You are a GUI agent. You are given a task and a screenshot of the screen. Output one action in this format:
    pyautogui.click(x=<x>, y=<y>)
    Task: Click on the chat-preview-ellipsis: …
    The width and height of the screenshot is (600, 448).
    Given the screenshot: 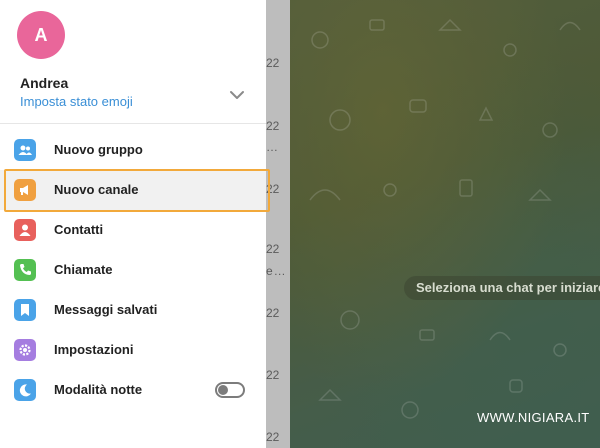 What is the action you would take?
    pyautogui.click(x=272, y=147)
    